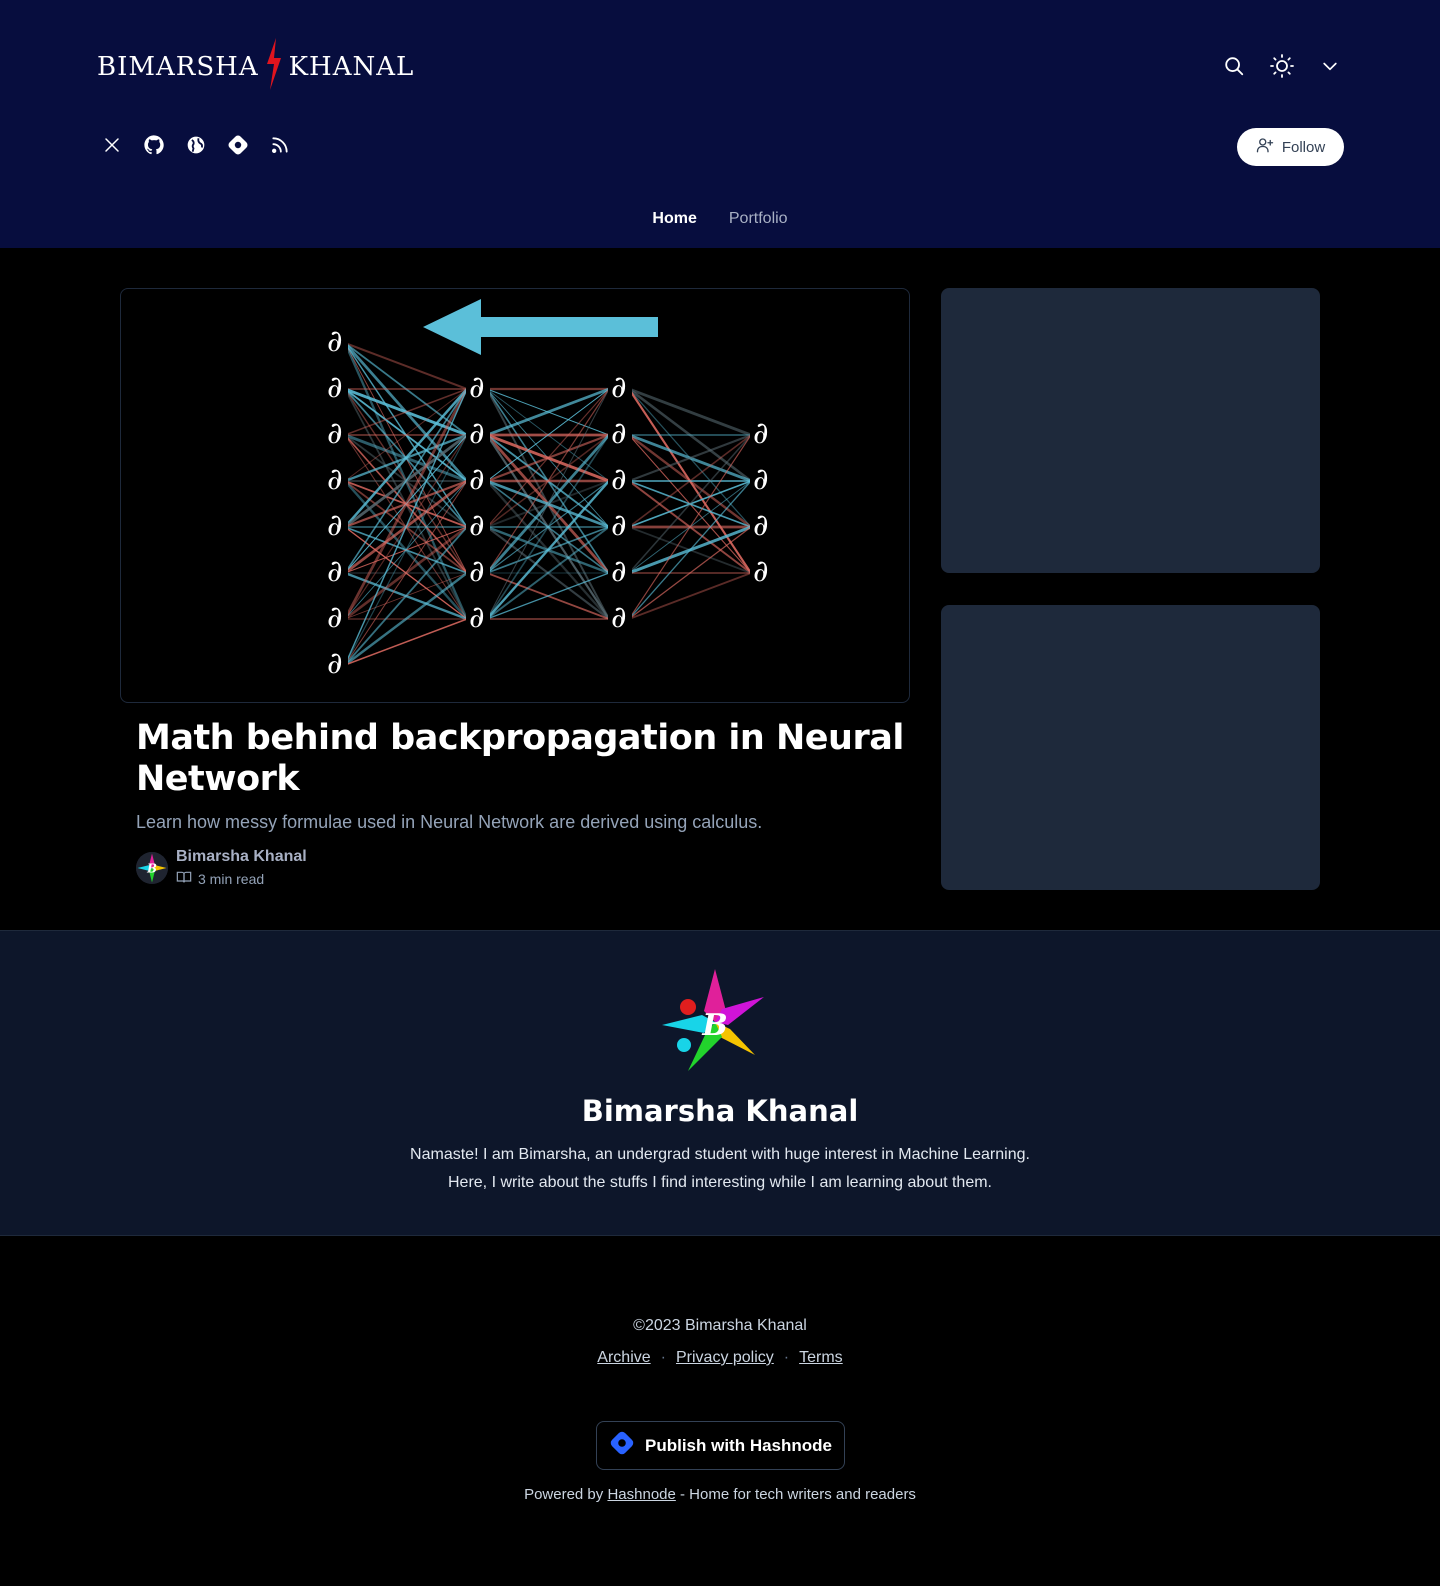 Image resolution: width=1440 pixels, height=1586 pixels. Describe the element at coordinates (821, 1358) in the screenshot. I see `footer-link-terms: Terms` at that location.